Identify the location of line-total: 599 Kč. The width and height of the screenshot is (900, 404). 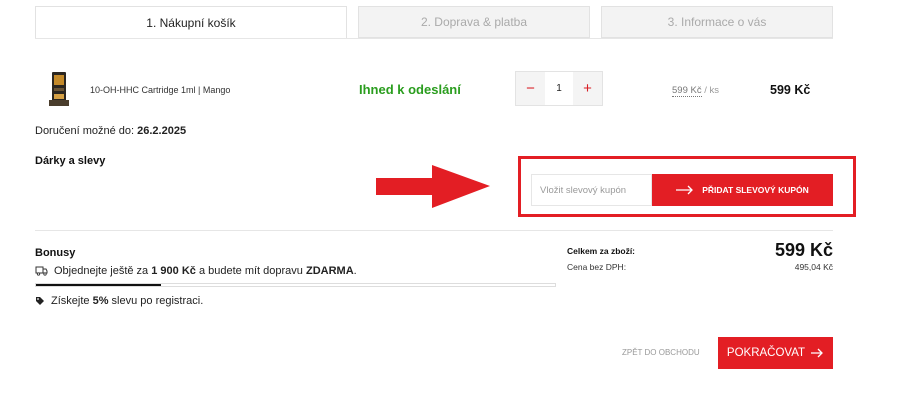
(790, 90).